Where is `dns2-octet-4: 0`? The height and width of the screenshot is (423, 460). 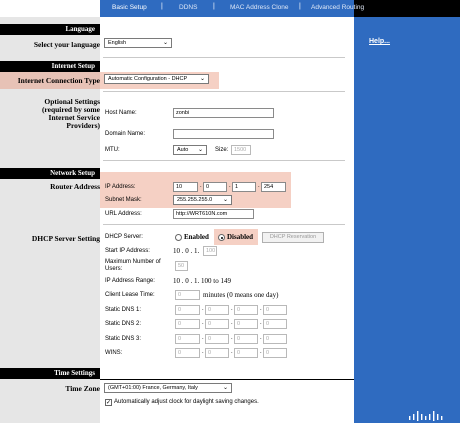 dns2-octet-4: 0 is located at coordinates (275, 324).